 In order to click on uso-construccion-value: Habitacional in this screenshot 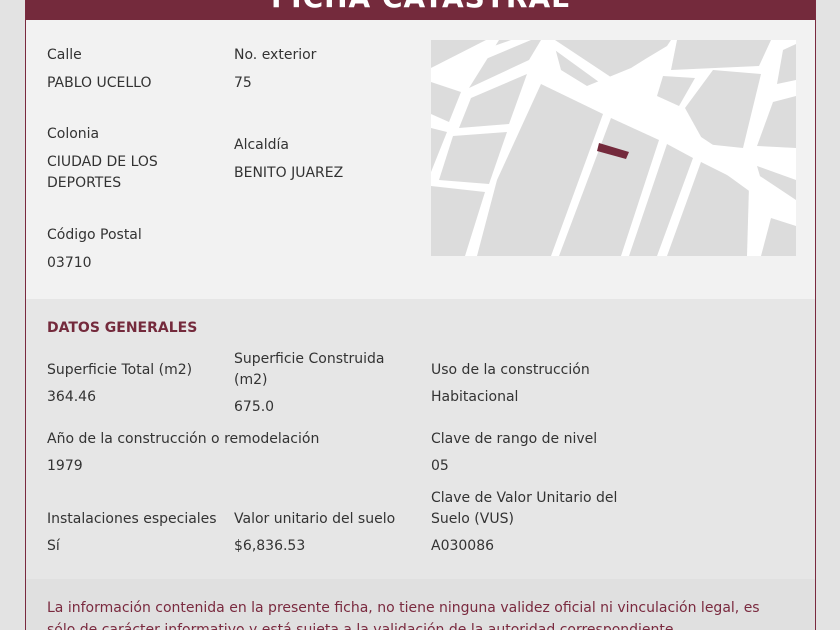, I will do `click(475, 397)`.